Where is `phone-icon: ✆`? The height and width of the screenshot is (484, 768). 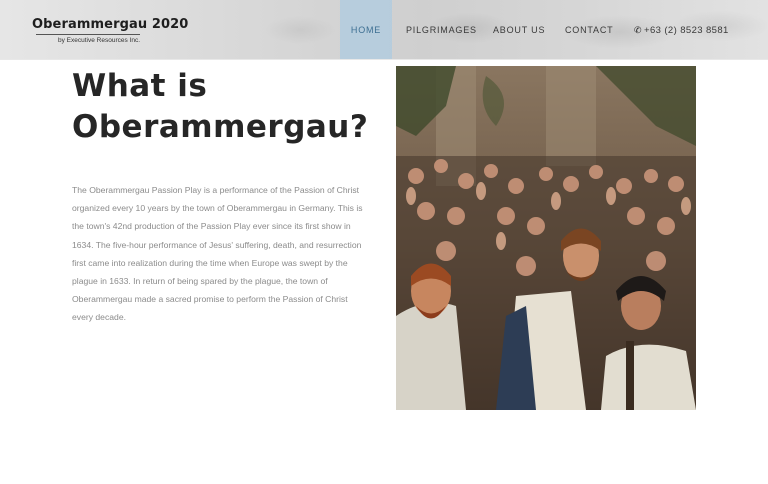
phone-icon: ✆ is located at coordinates (638, 30).